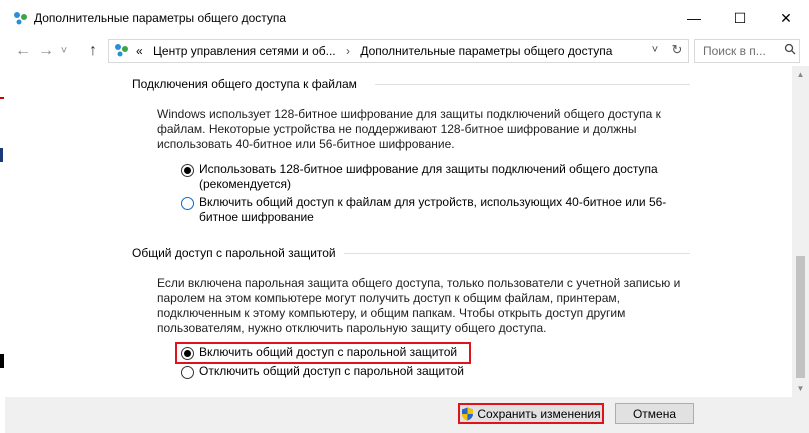 Image resolution: width=809 pixels, height=433 pixels. What do you see at coordinates (244, 84) in the screenshot?
I see `section-heading-file-sharing: Подключения общего доступа к файлам` at bounding box center [244, 84].